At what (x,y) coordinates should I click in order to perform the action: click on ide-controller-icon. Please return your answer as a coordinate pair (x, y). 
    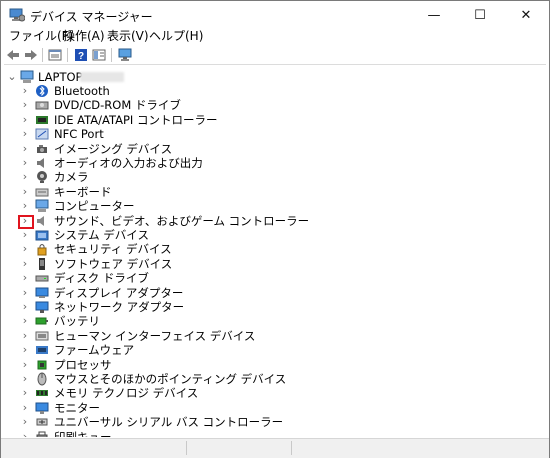
    Looking at the image, I should click on (42, 119).